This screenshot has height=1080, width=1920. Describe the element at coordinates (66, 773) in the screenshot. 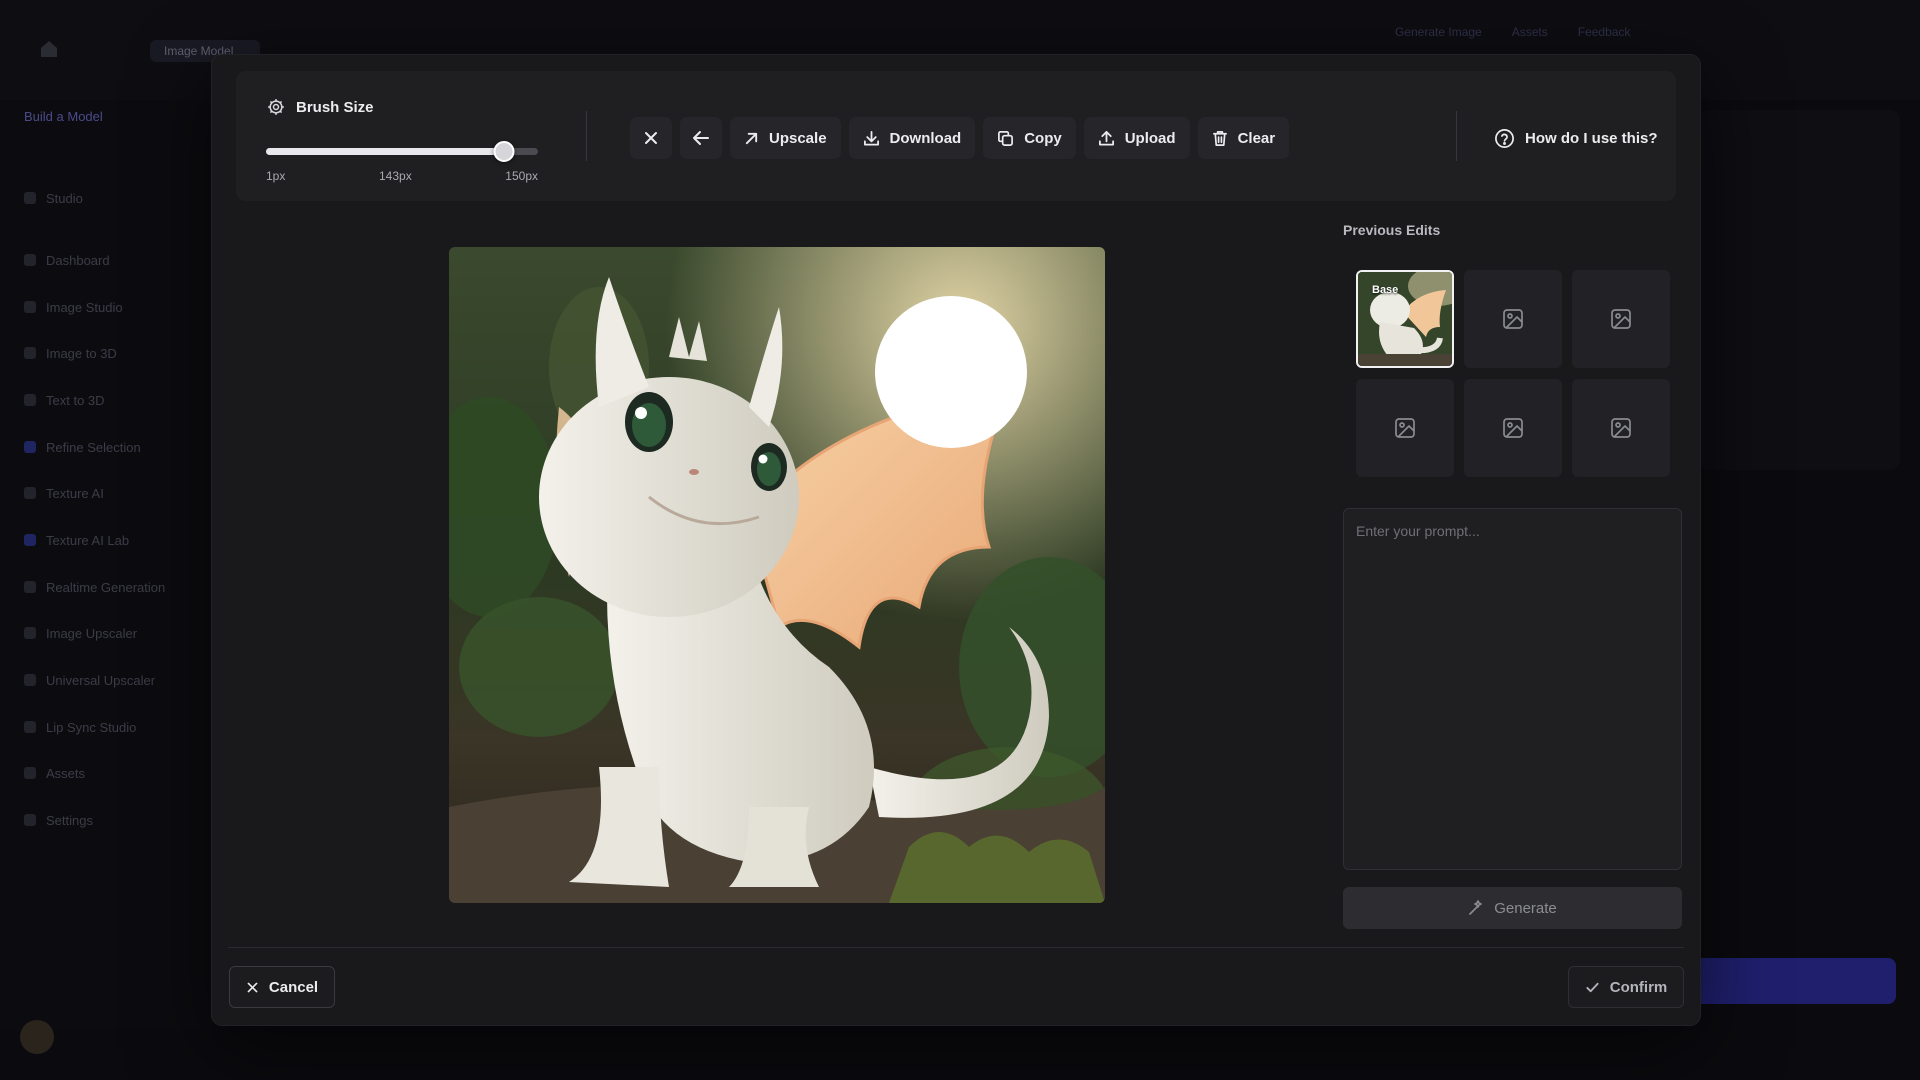

I see `background-sidebar-label: Assets` at that location.